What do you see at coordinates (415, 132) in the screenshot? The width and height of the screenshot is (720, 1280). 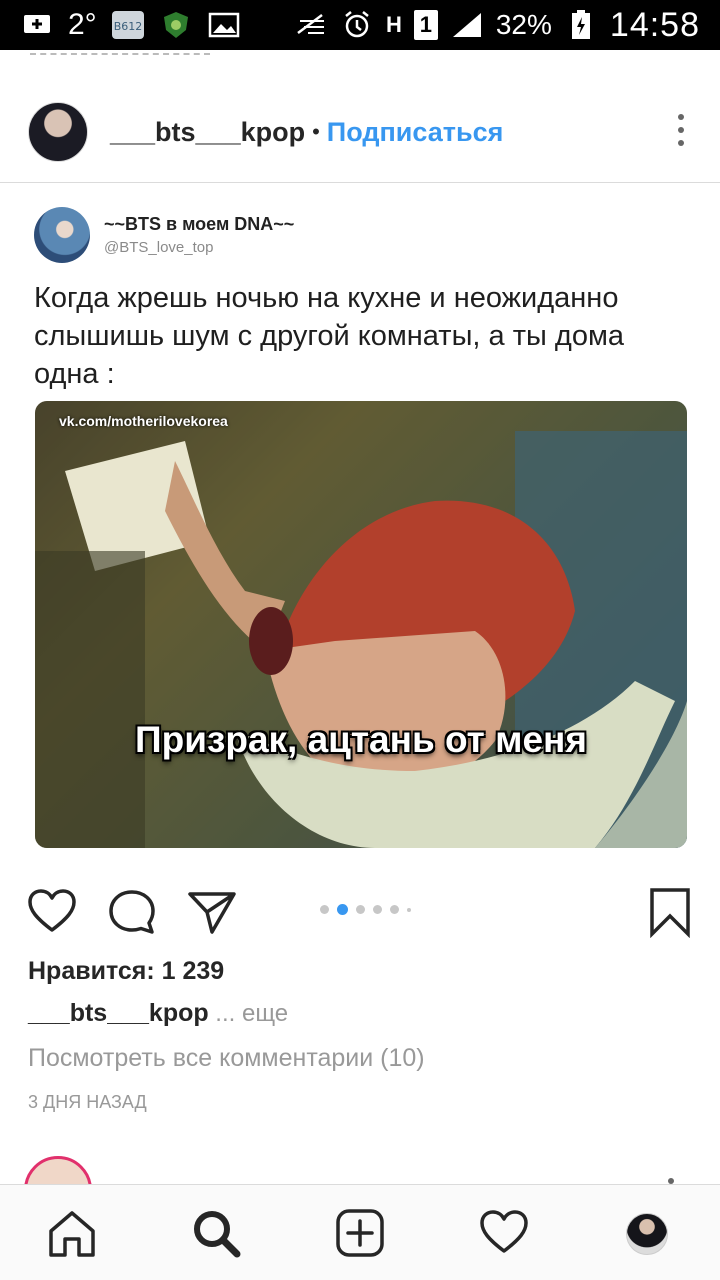 I see `follow-button: Подписаться` at bounding box center [415, 132].